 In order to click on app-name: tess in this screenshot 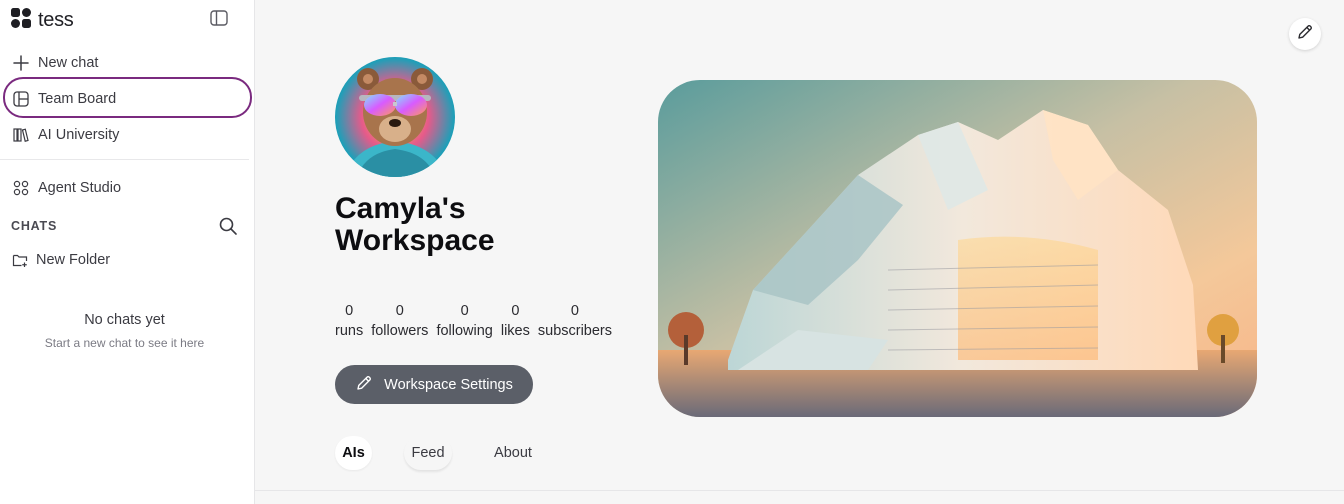, I will do `click(56, 20)`.